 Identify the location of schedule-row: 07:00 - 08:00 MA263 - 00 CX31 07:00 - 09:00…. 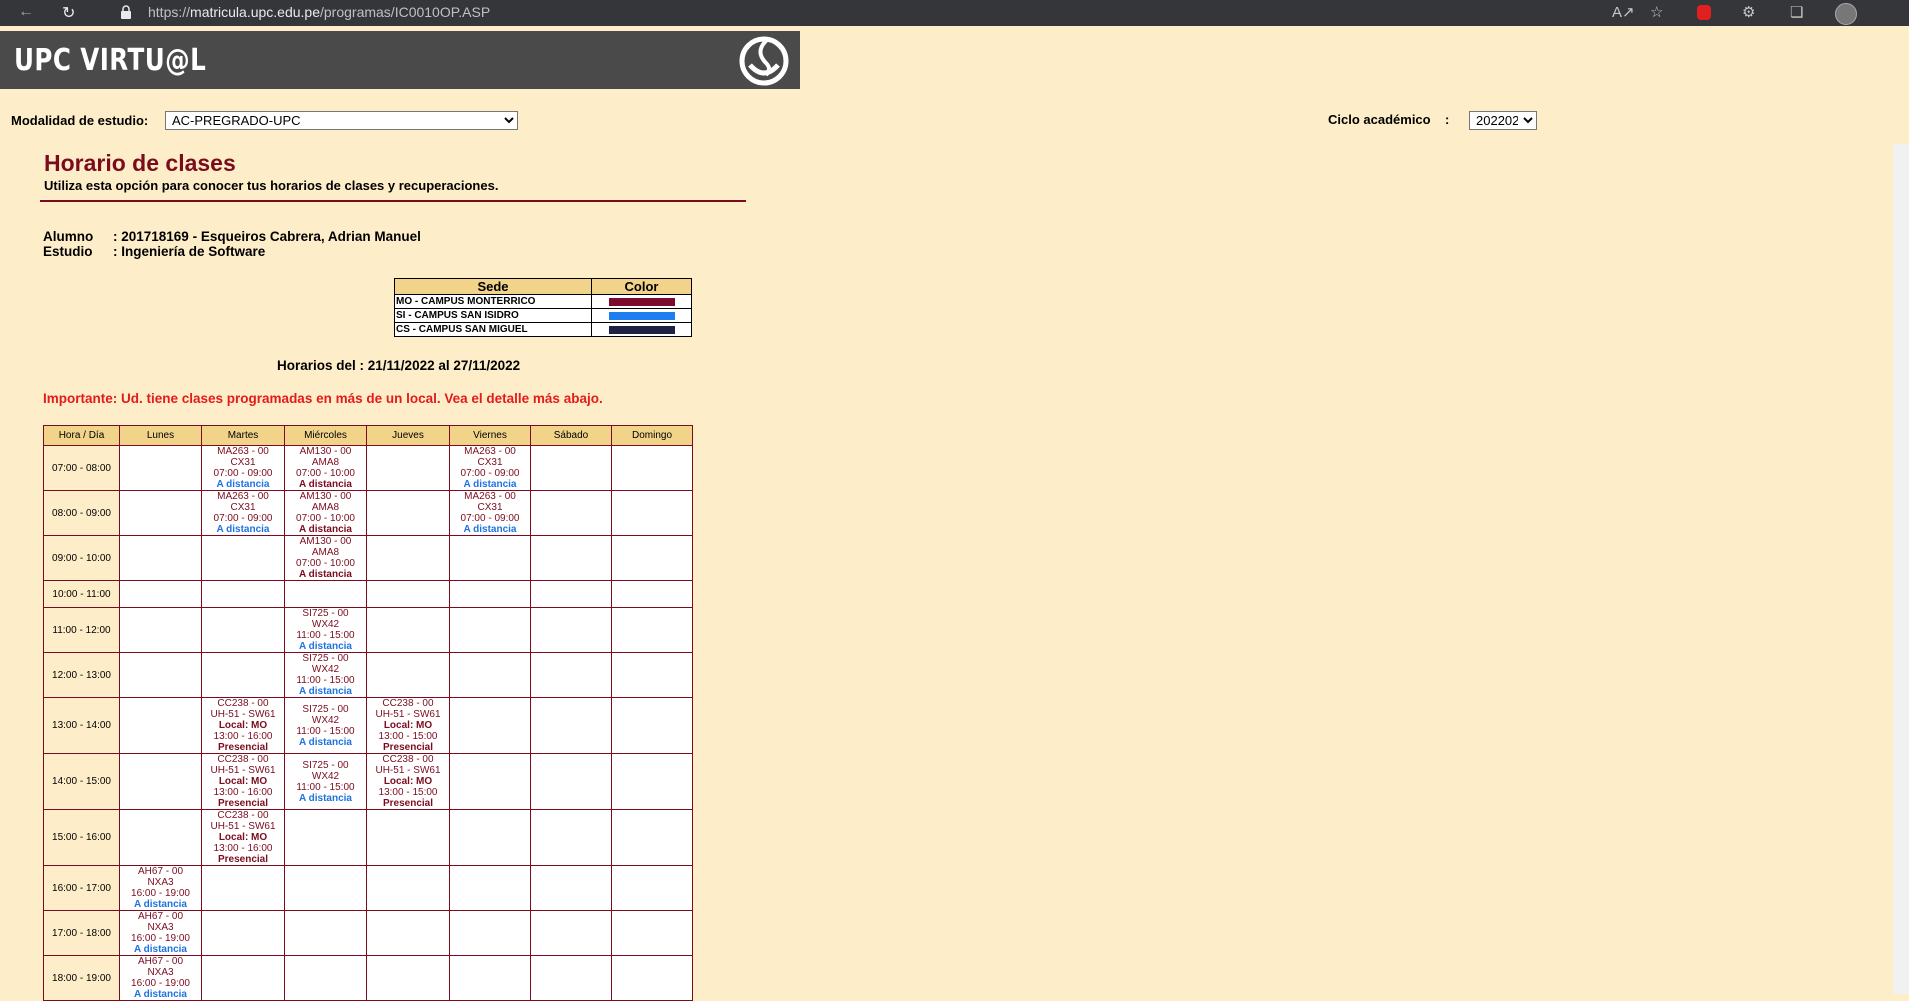
(368, 468).